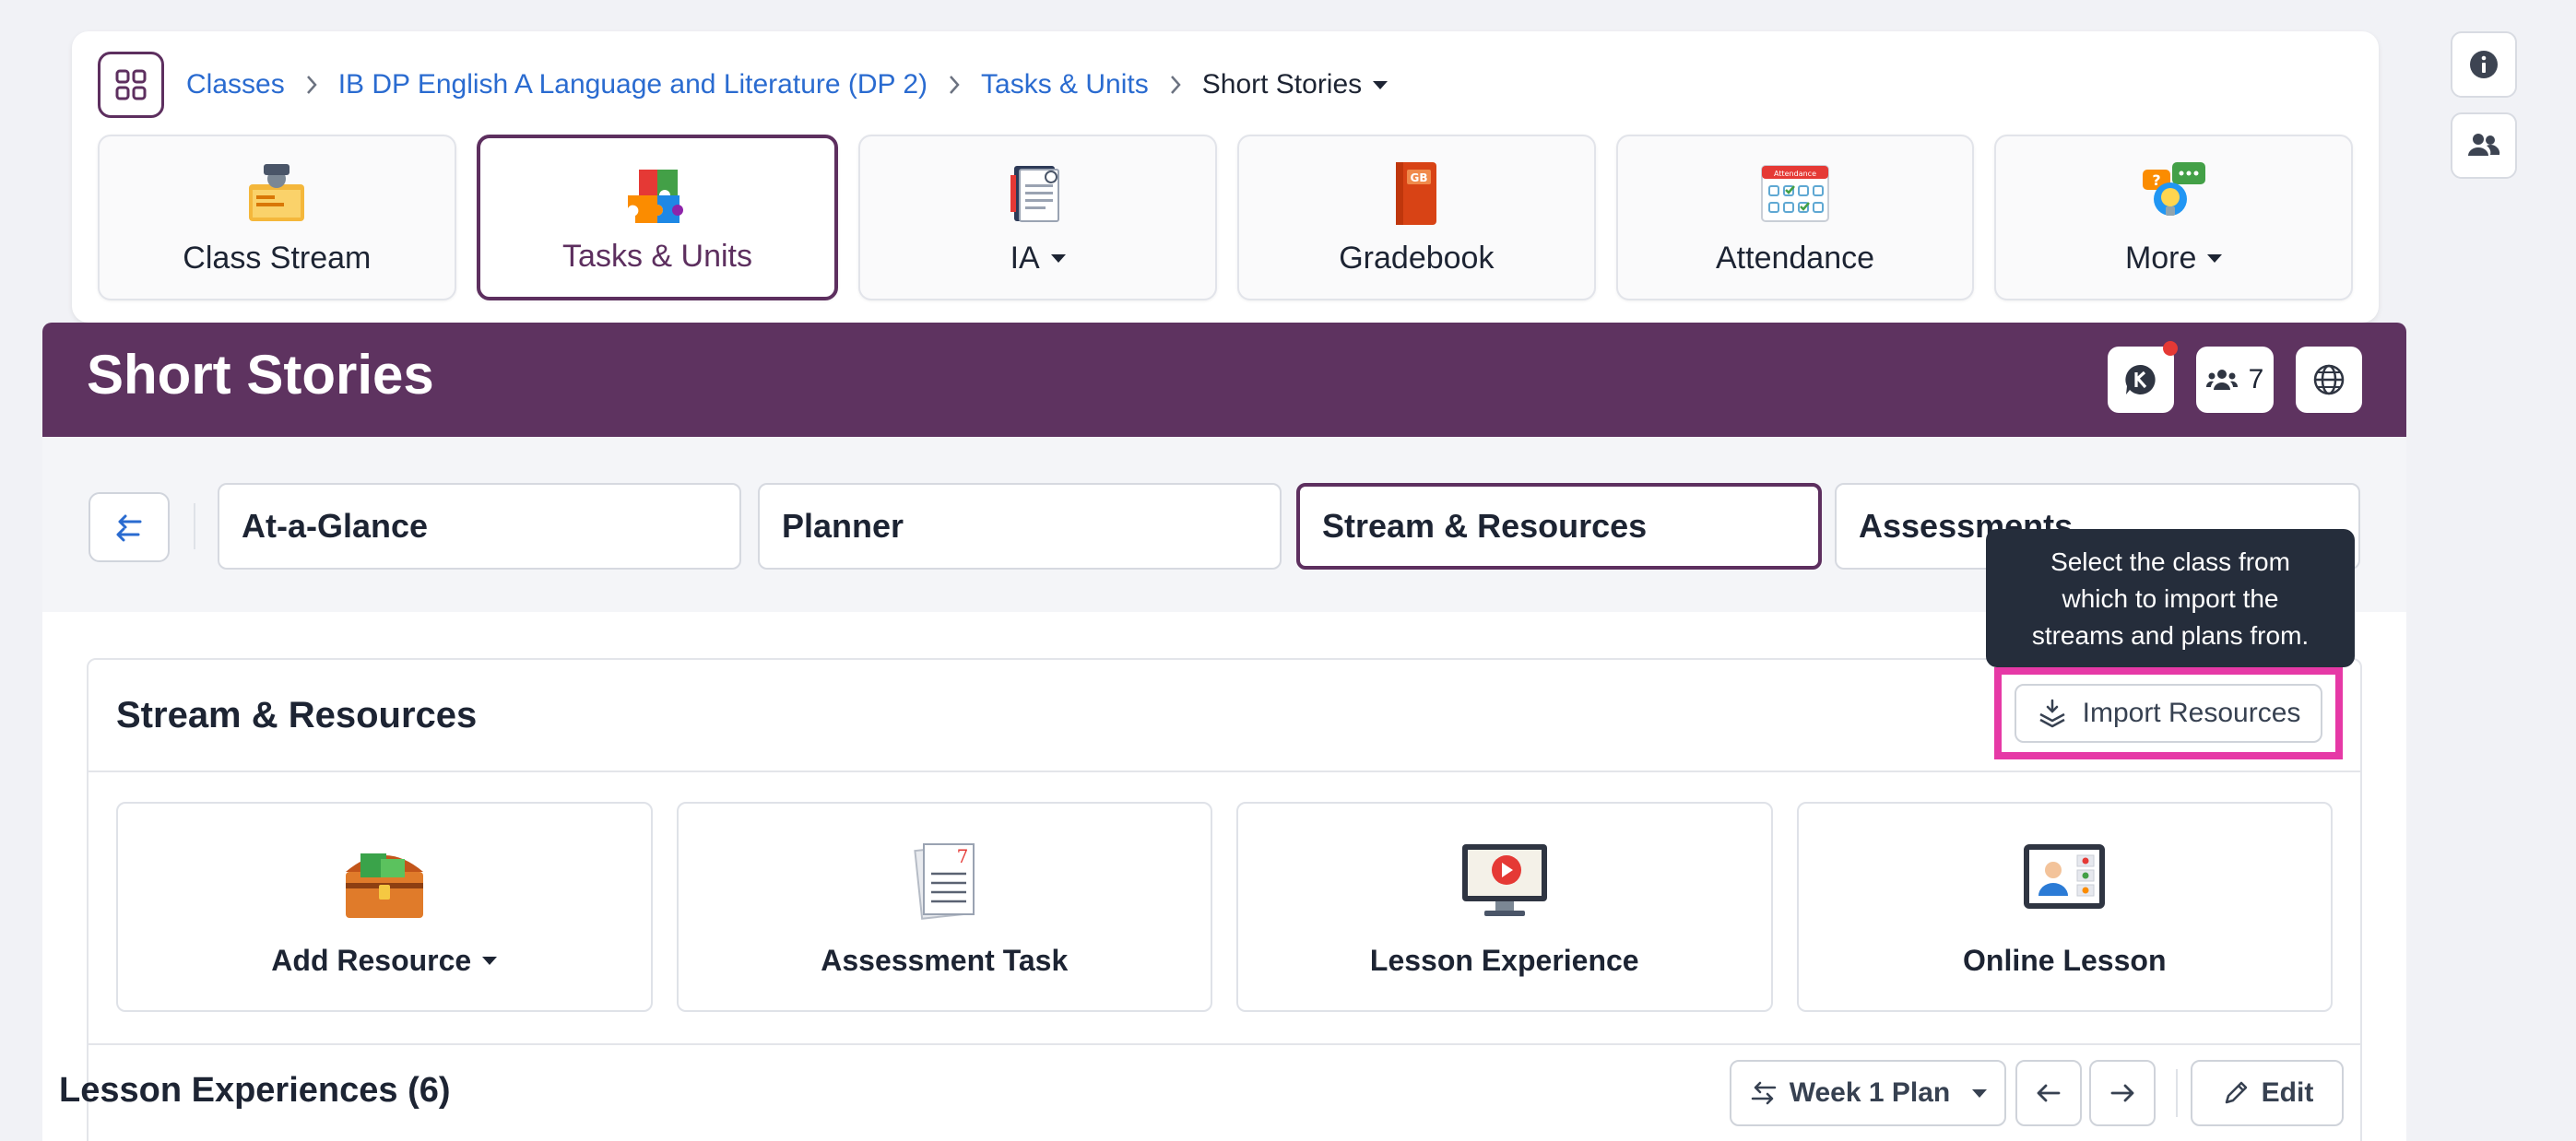  I want to click on globe-icon, so click(2329, 379).